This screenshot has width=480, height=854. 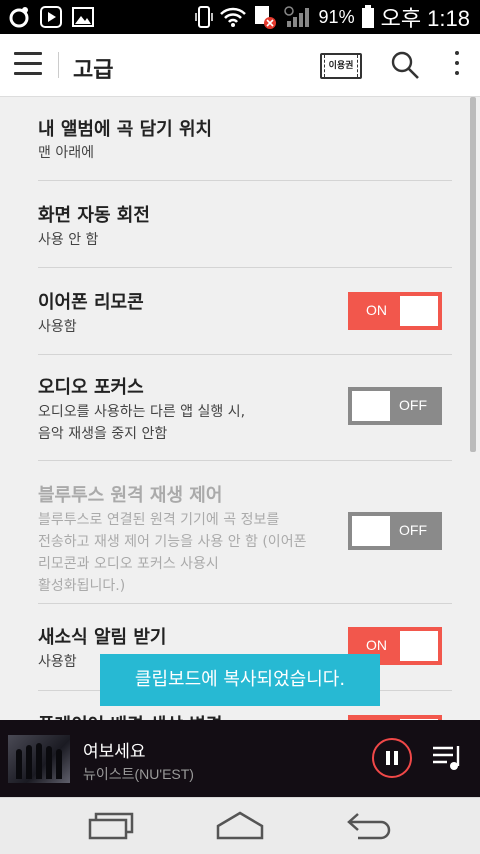 I want to click on toast-message: 클립보드에 복사되었습니다., so click(x=240, y=680).